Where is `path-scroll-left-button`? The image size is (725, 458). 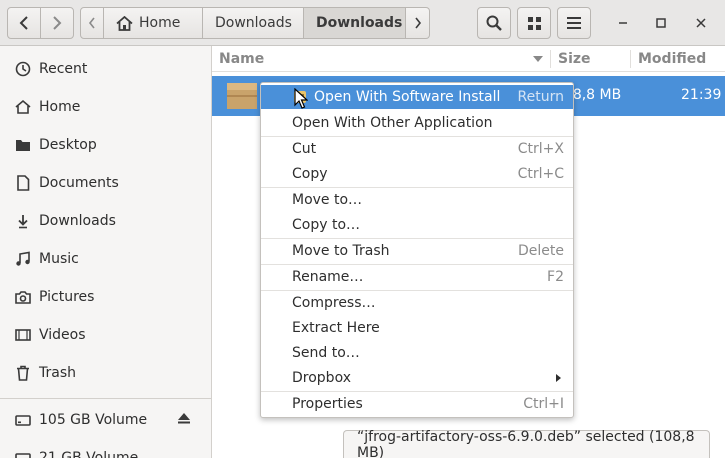 path-scroll-left-button is located at coordinates (92, 23).